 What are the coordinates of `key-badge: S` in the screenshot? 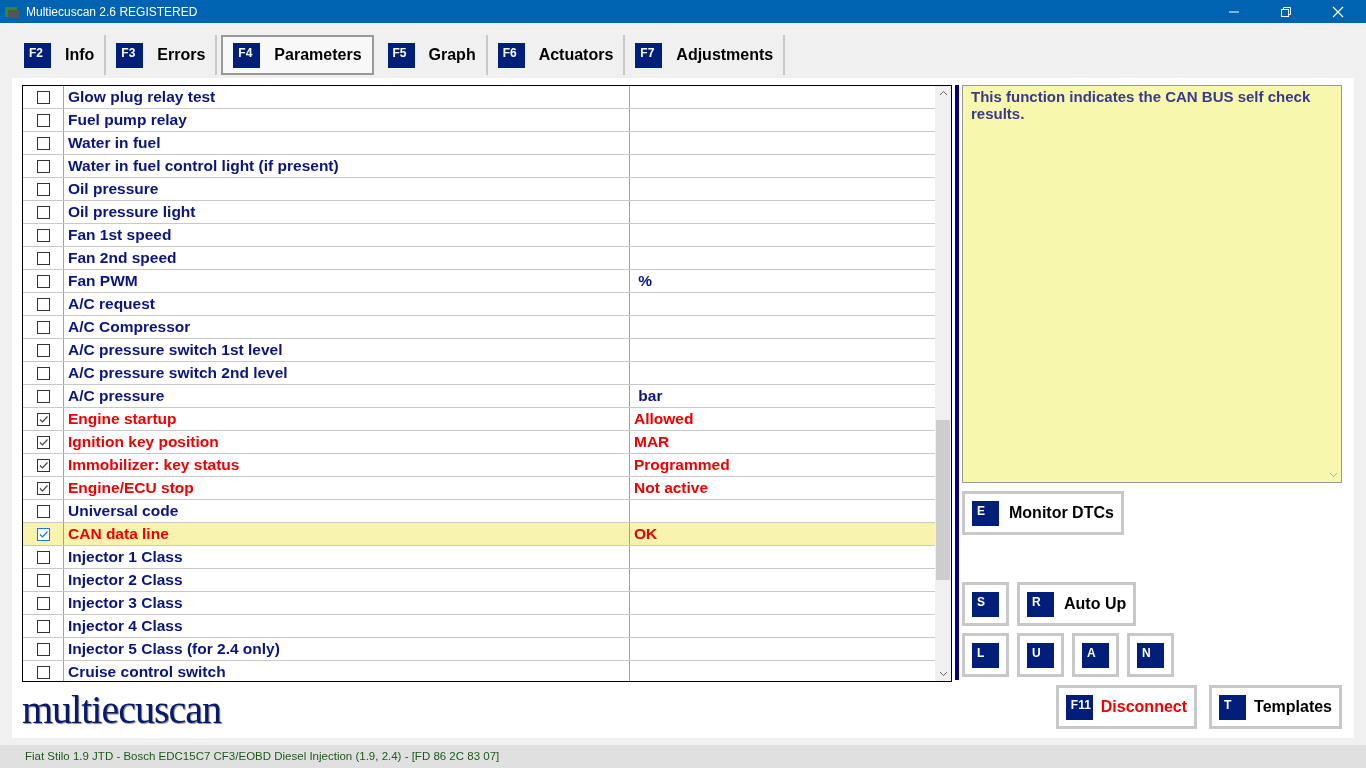 It's located at (985, 604).